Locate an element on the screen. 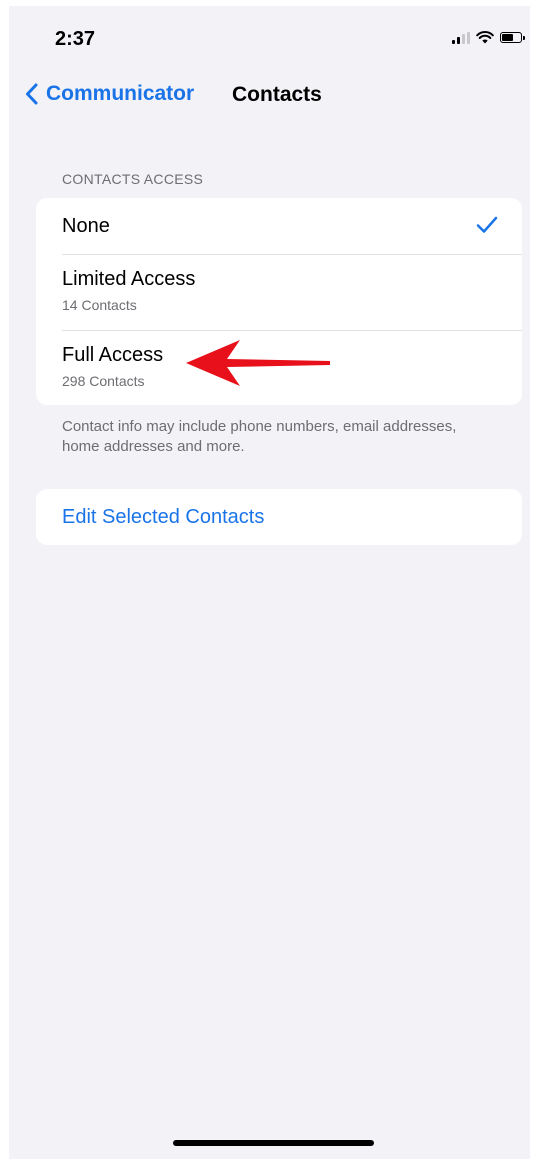  status-icons is located at coordinates (488, 37).